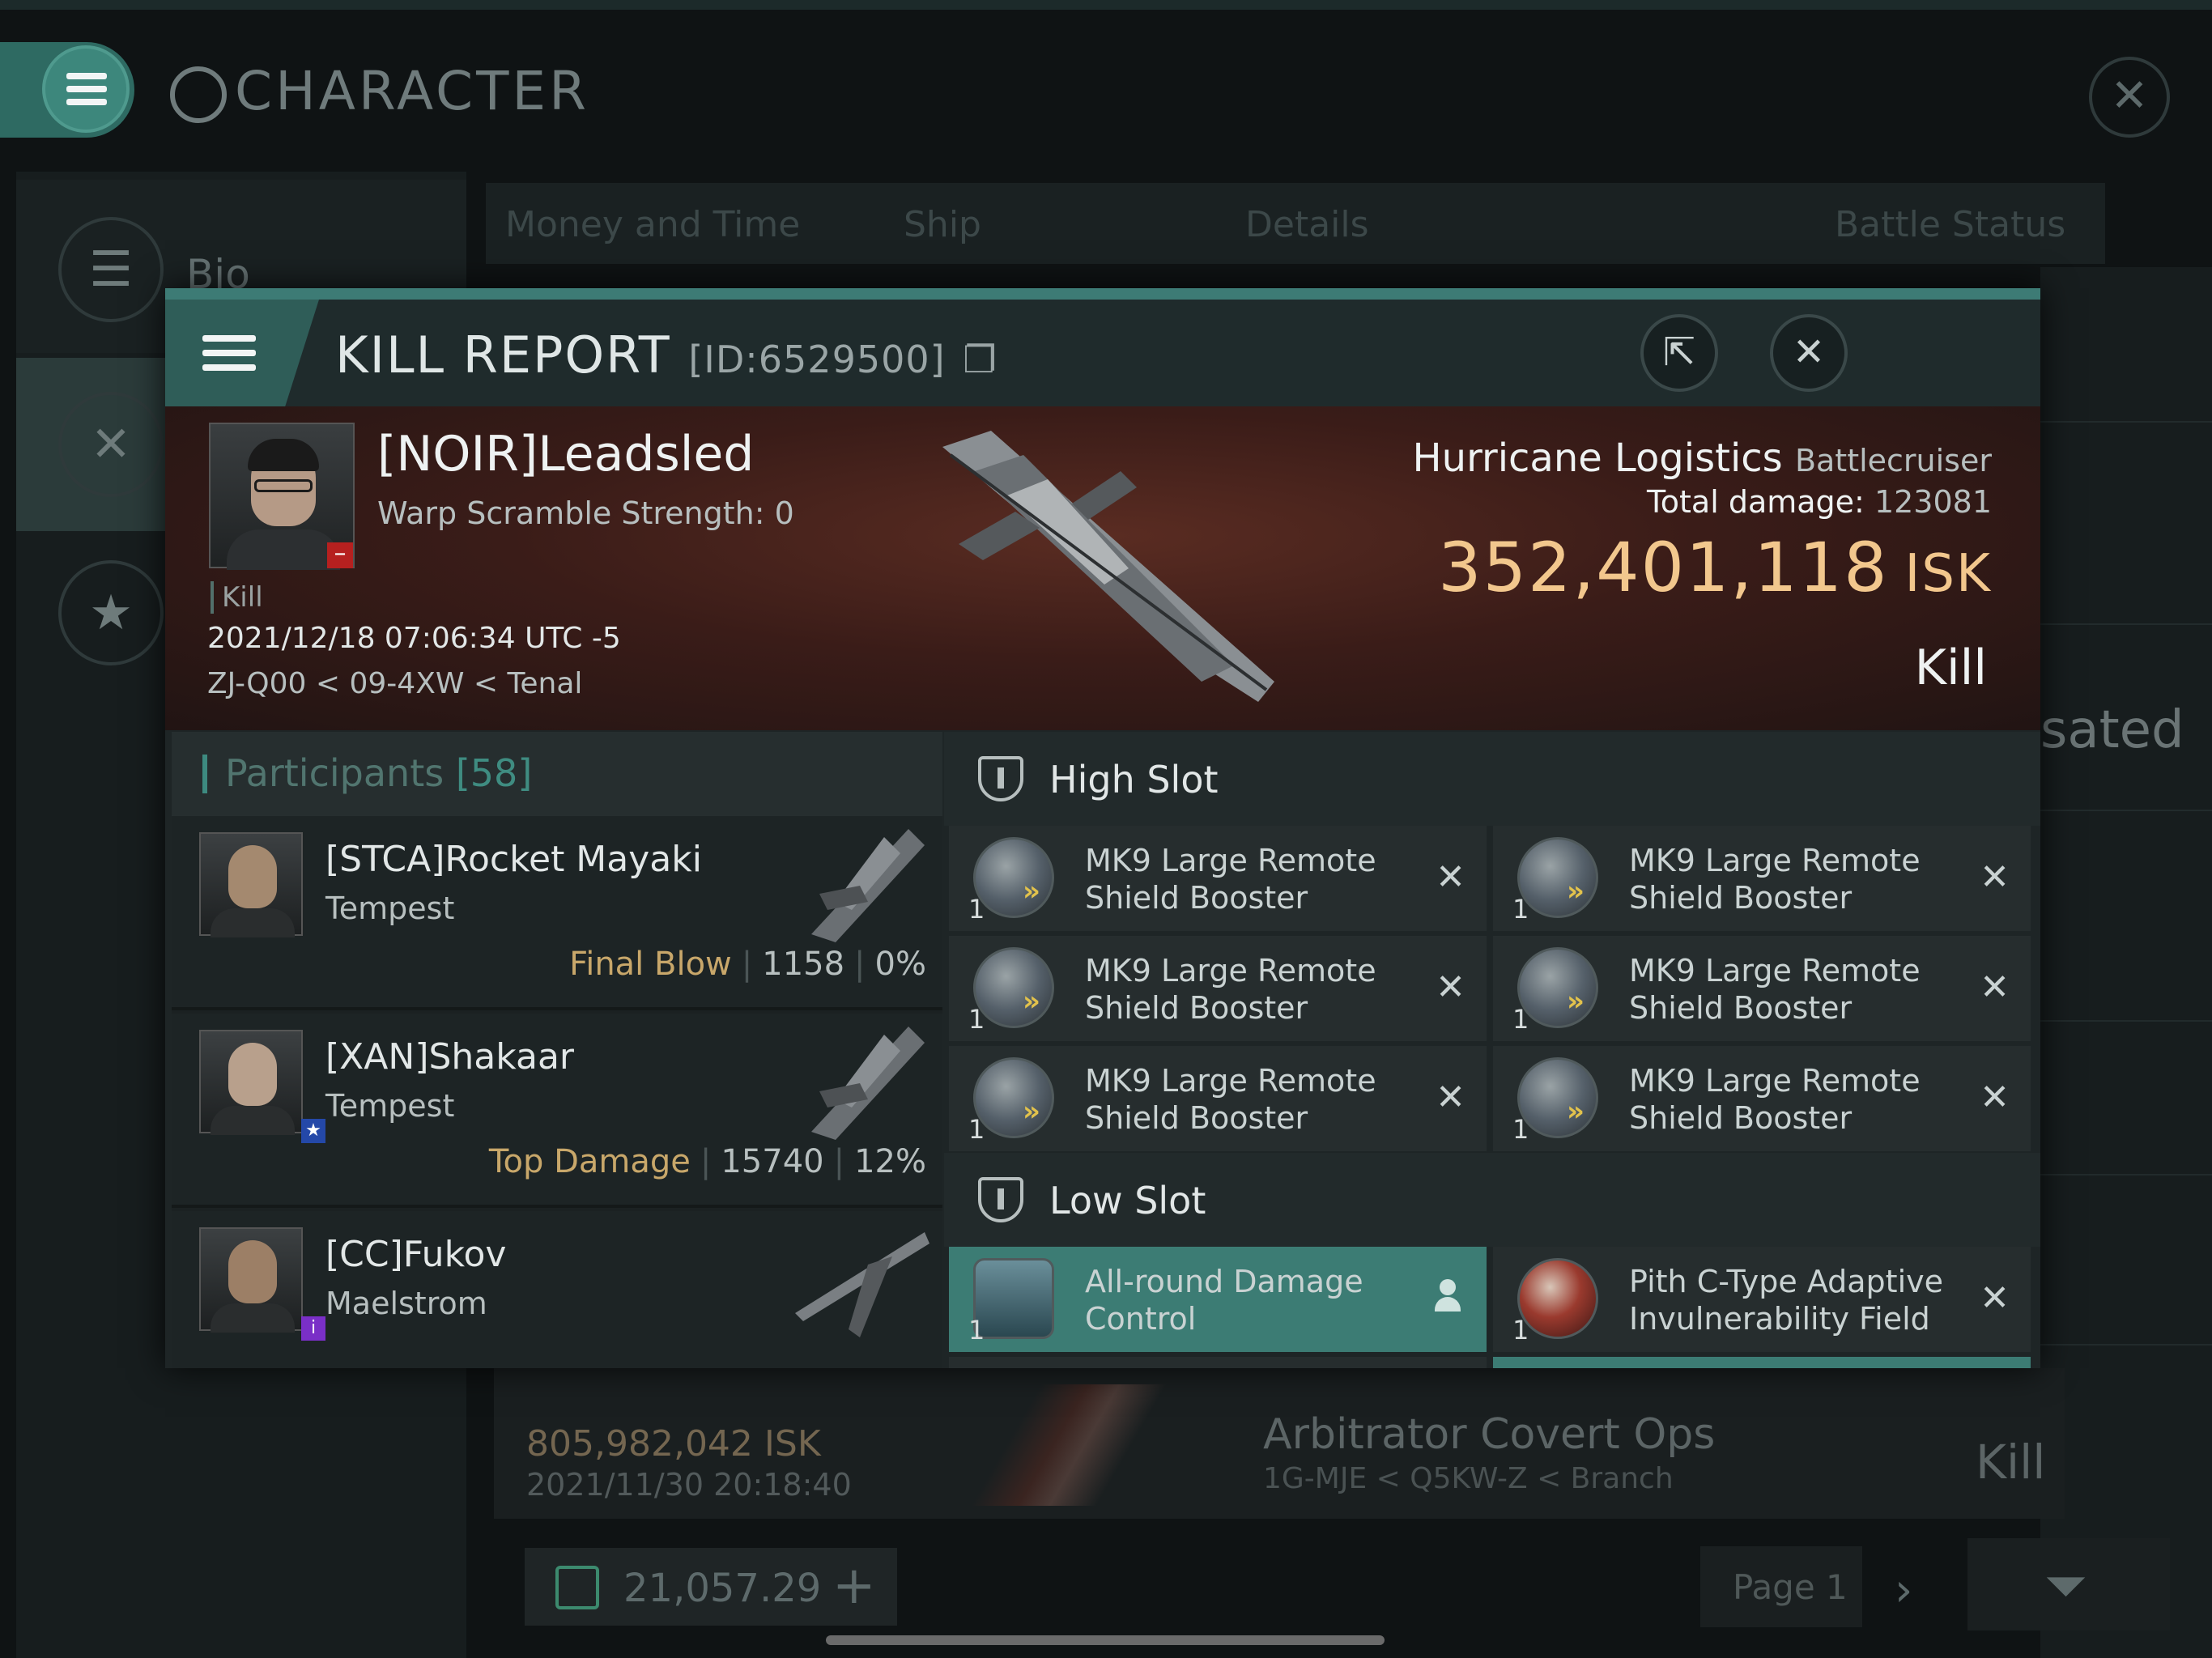  I want to click on page-title: CHARACTER, so click(380, 91).